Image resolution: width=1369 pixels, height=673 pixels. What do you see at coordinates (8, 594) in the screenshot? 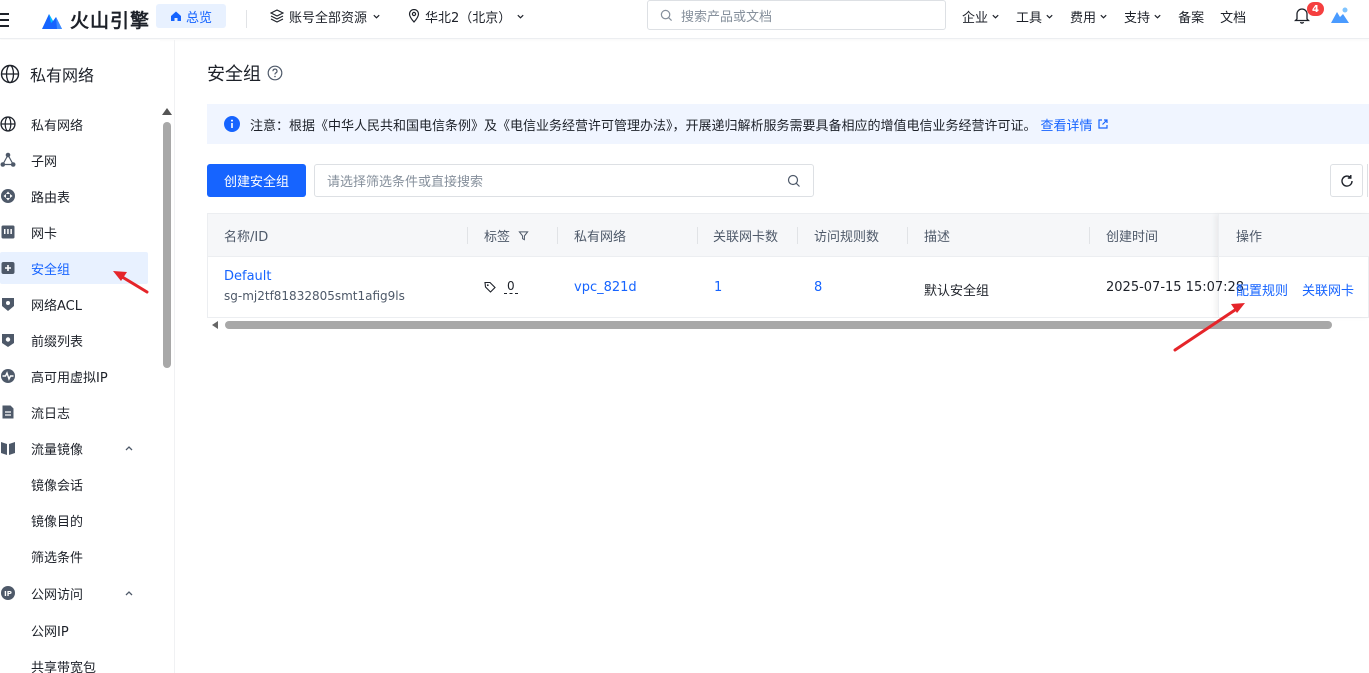
I see `svg-text: IP` at bounding box center [8, 594].